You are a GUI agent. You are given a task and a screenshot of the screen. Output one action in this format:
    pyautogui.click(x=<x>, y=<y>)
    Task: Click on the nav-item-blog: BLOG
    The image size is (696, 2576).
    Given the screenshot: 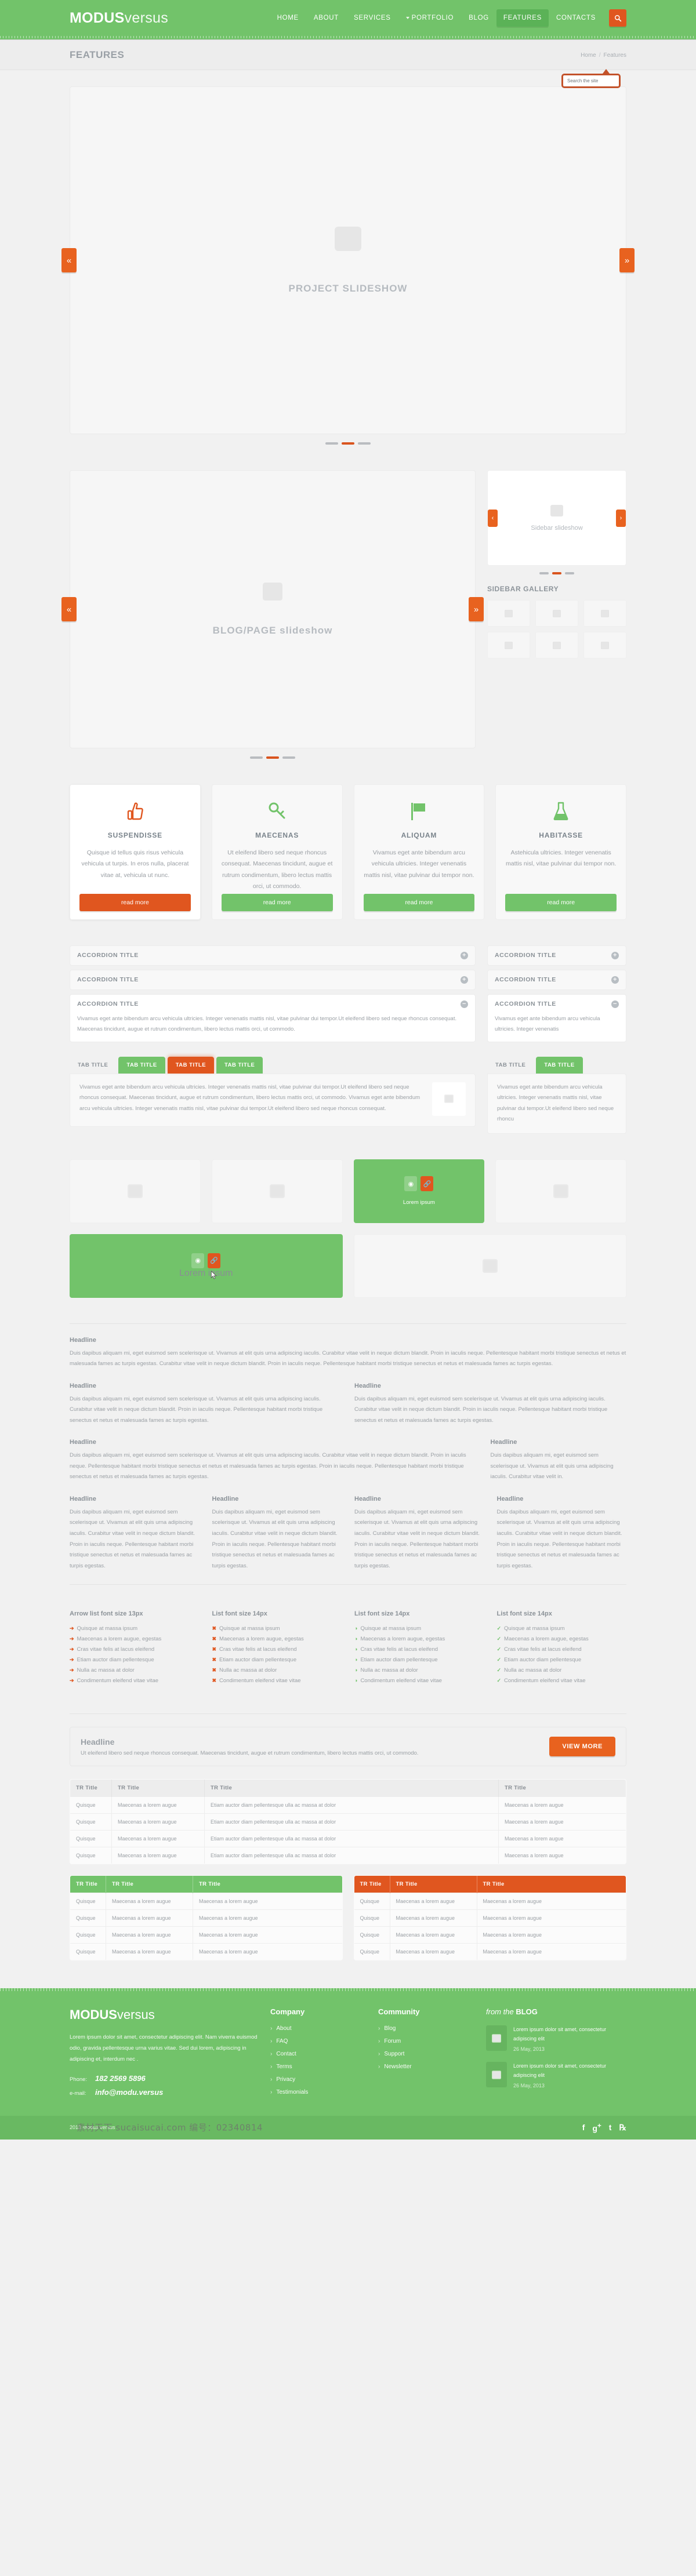 What is the action you would take?
    pyautogui.click(x=478, y=18)
    